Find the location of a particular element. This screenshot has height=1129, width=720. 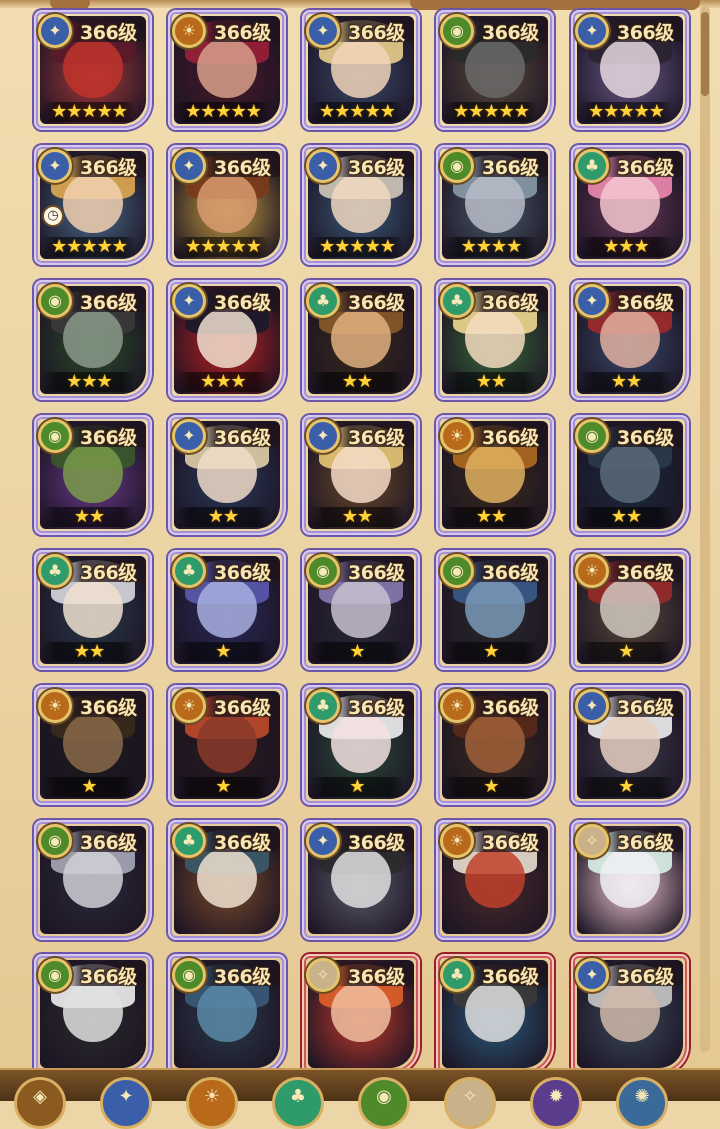

filter-lightbearer-button: ✦ is located at coordinates (126, 1103).